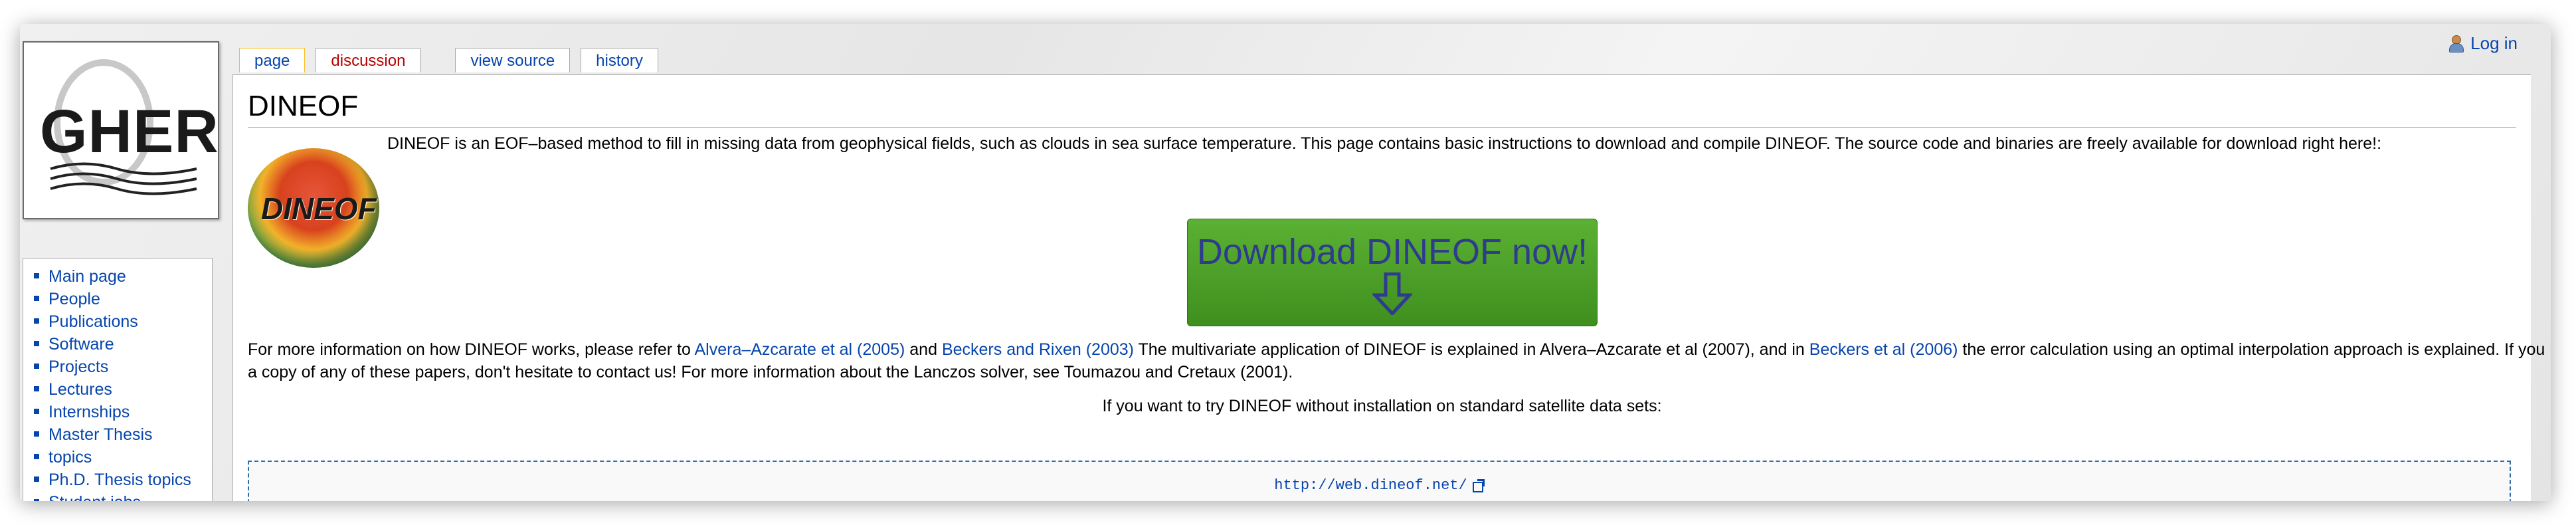 Image resolution: width=2576 pixels, height=525 pixels. I want to click on download-label: Download DINEOF now!, so click(1392, 252).